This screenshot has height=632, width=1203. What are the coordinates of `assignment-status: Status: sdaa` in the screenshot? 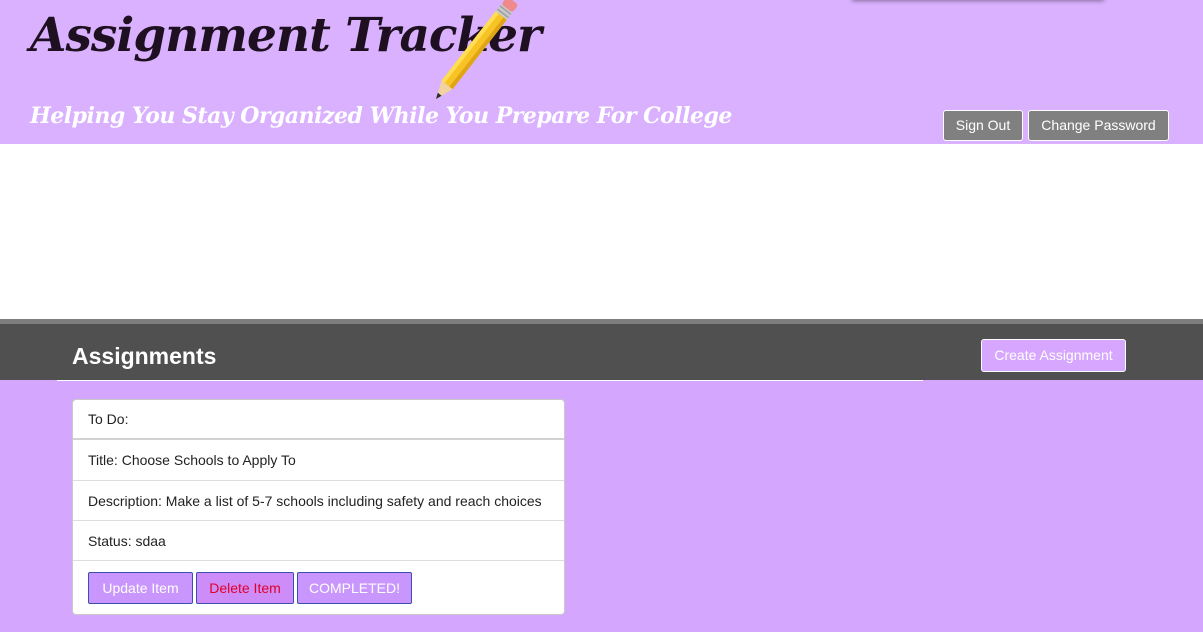 It's located at (318, 541).